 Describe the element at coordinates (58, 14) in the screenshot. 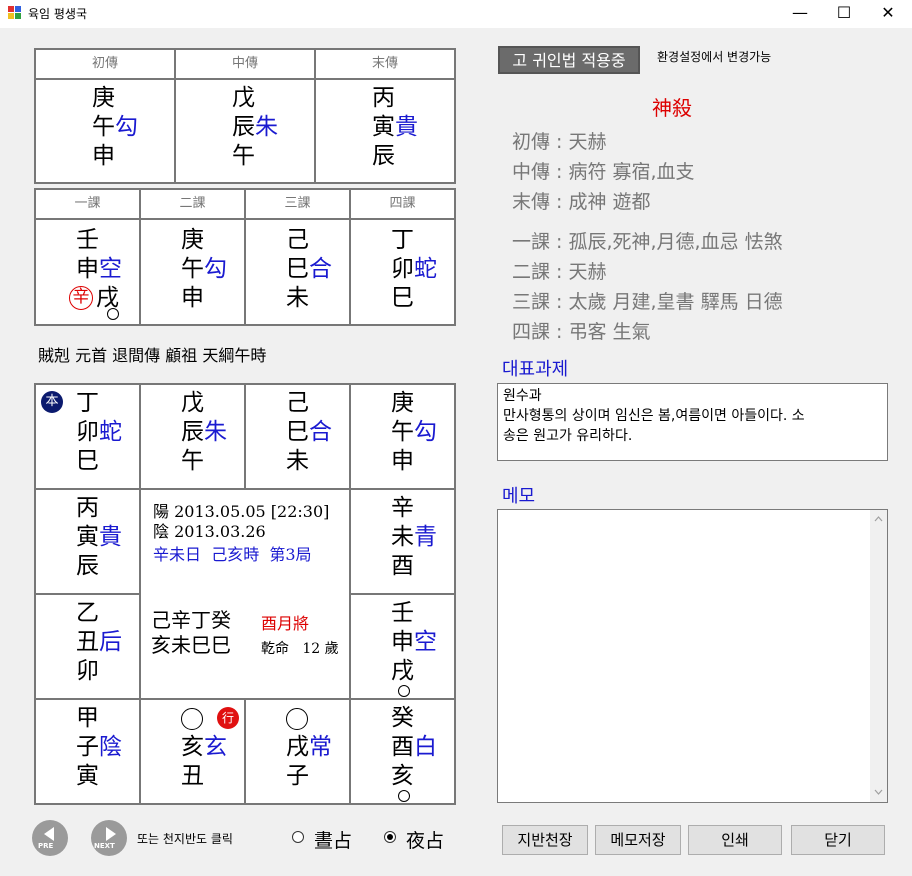

I see `window-title: 육임 평생국` at that location.